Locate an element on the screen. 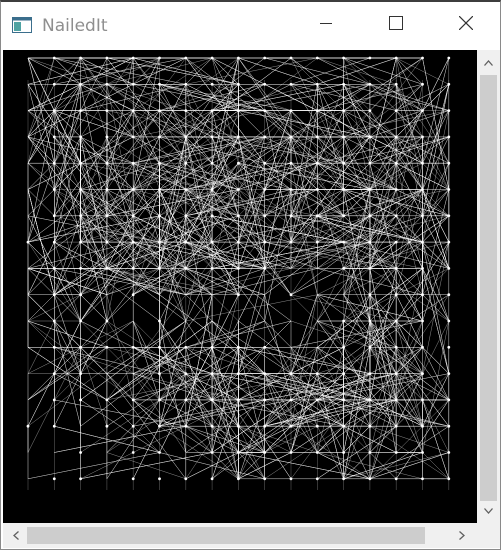 This screenshot has height=550, width=501. window-title: NailedIt is located at coordinates (75, 26).